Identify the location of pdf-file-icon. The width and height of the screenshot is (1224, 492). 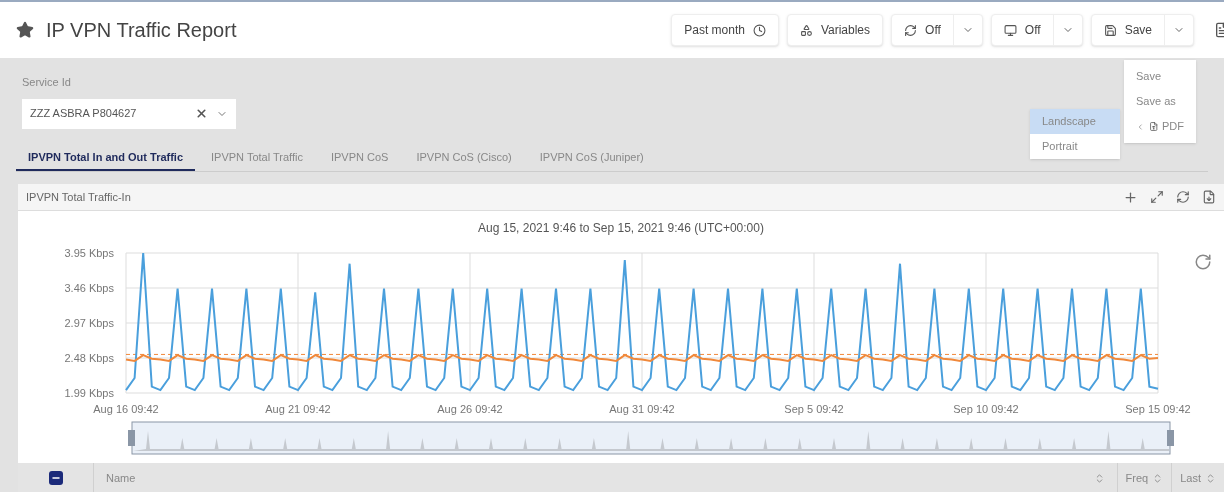
(1153, 126).